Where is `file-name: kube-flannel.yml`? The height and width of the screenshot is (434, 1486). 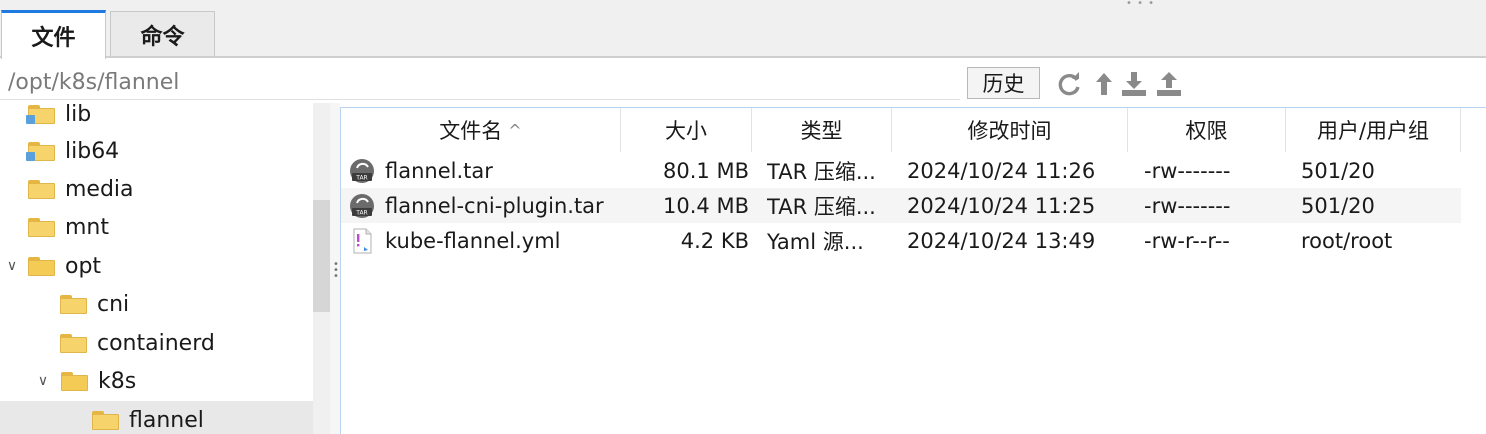
file-name: kube-flannel.yml is located at coordinates (473, 240).